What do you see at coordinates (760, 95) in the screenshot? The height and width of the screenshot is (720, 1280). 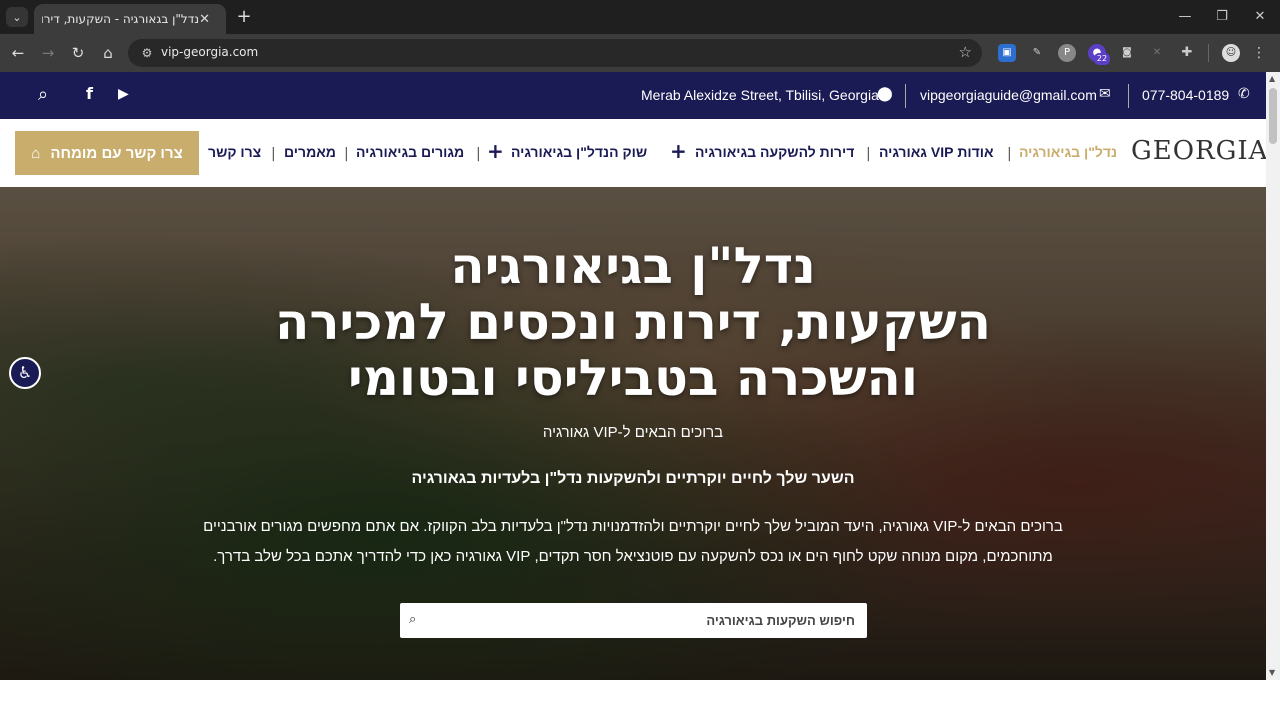 I see `address-text: Merab Alexidze Street, Tbilisi, Georgia` at bounding box center [760, 95].